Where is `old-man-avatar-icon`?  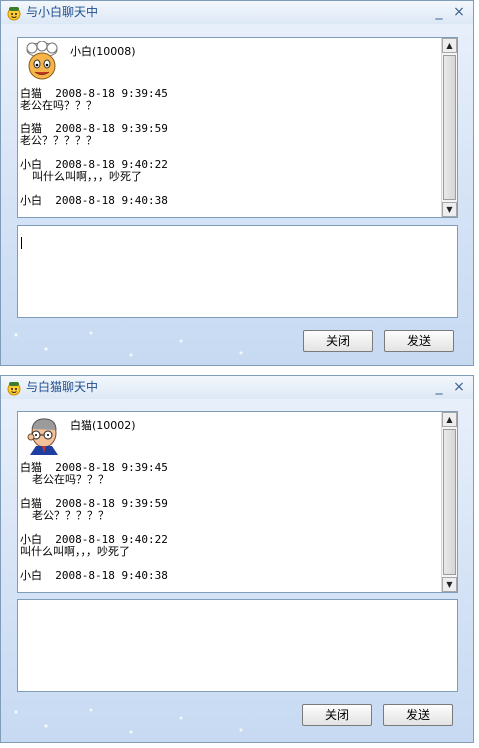
old-man-avatar-icon is located at coordinates (42, 436).